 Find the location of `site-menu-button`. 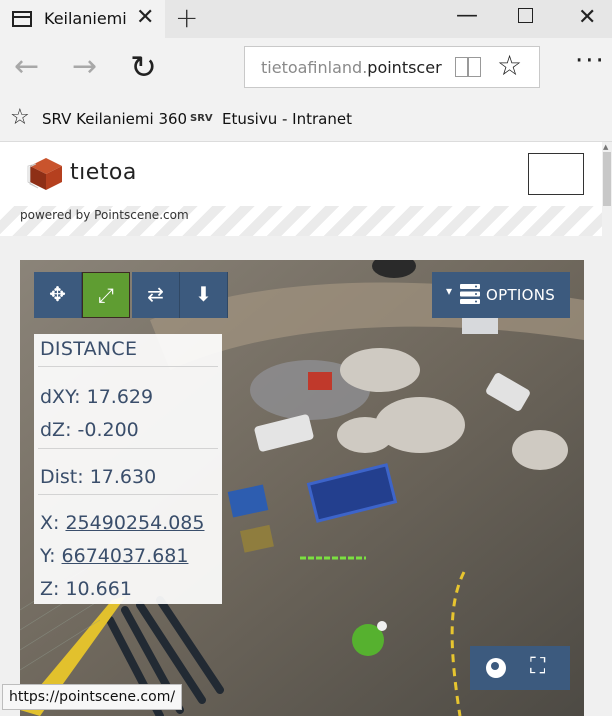

site-menu-button is located at coordinates (556, 174).